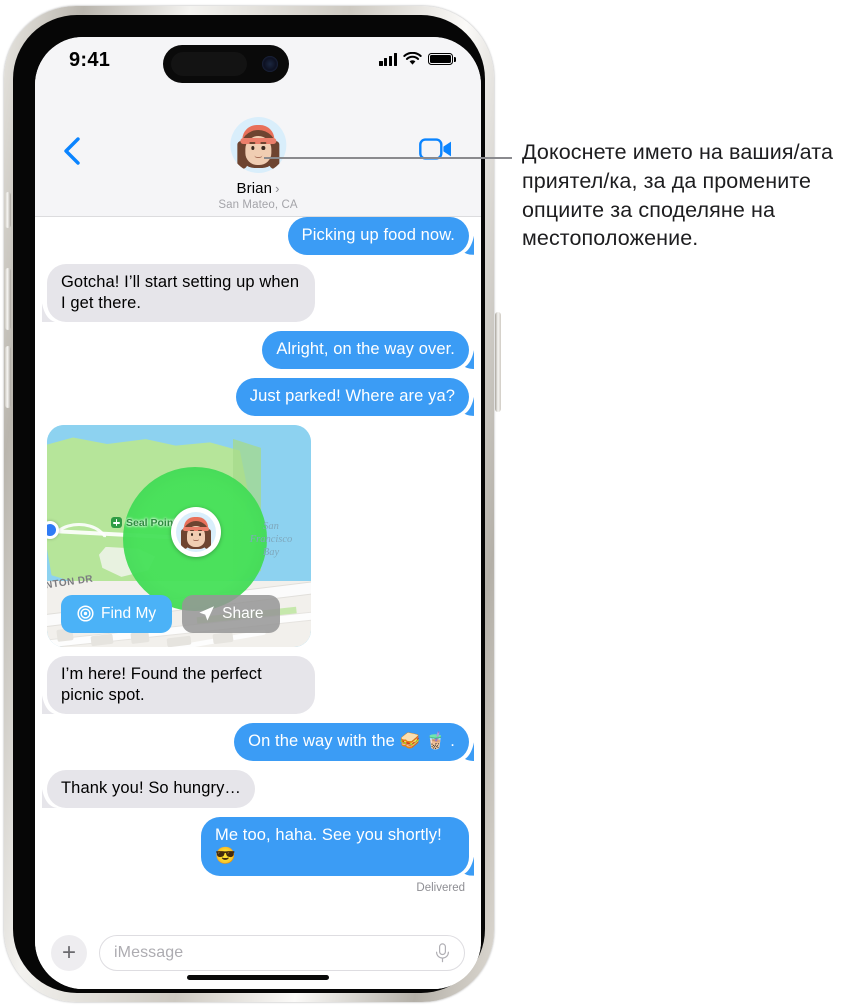 The image size is (859, 1008). Describe the element at coordinates (388, 158) in the screenshot. I see `callout-leader-line` at that location.